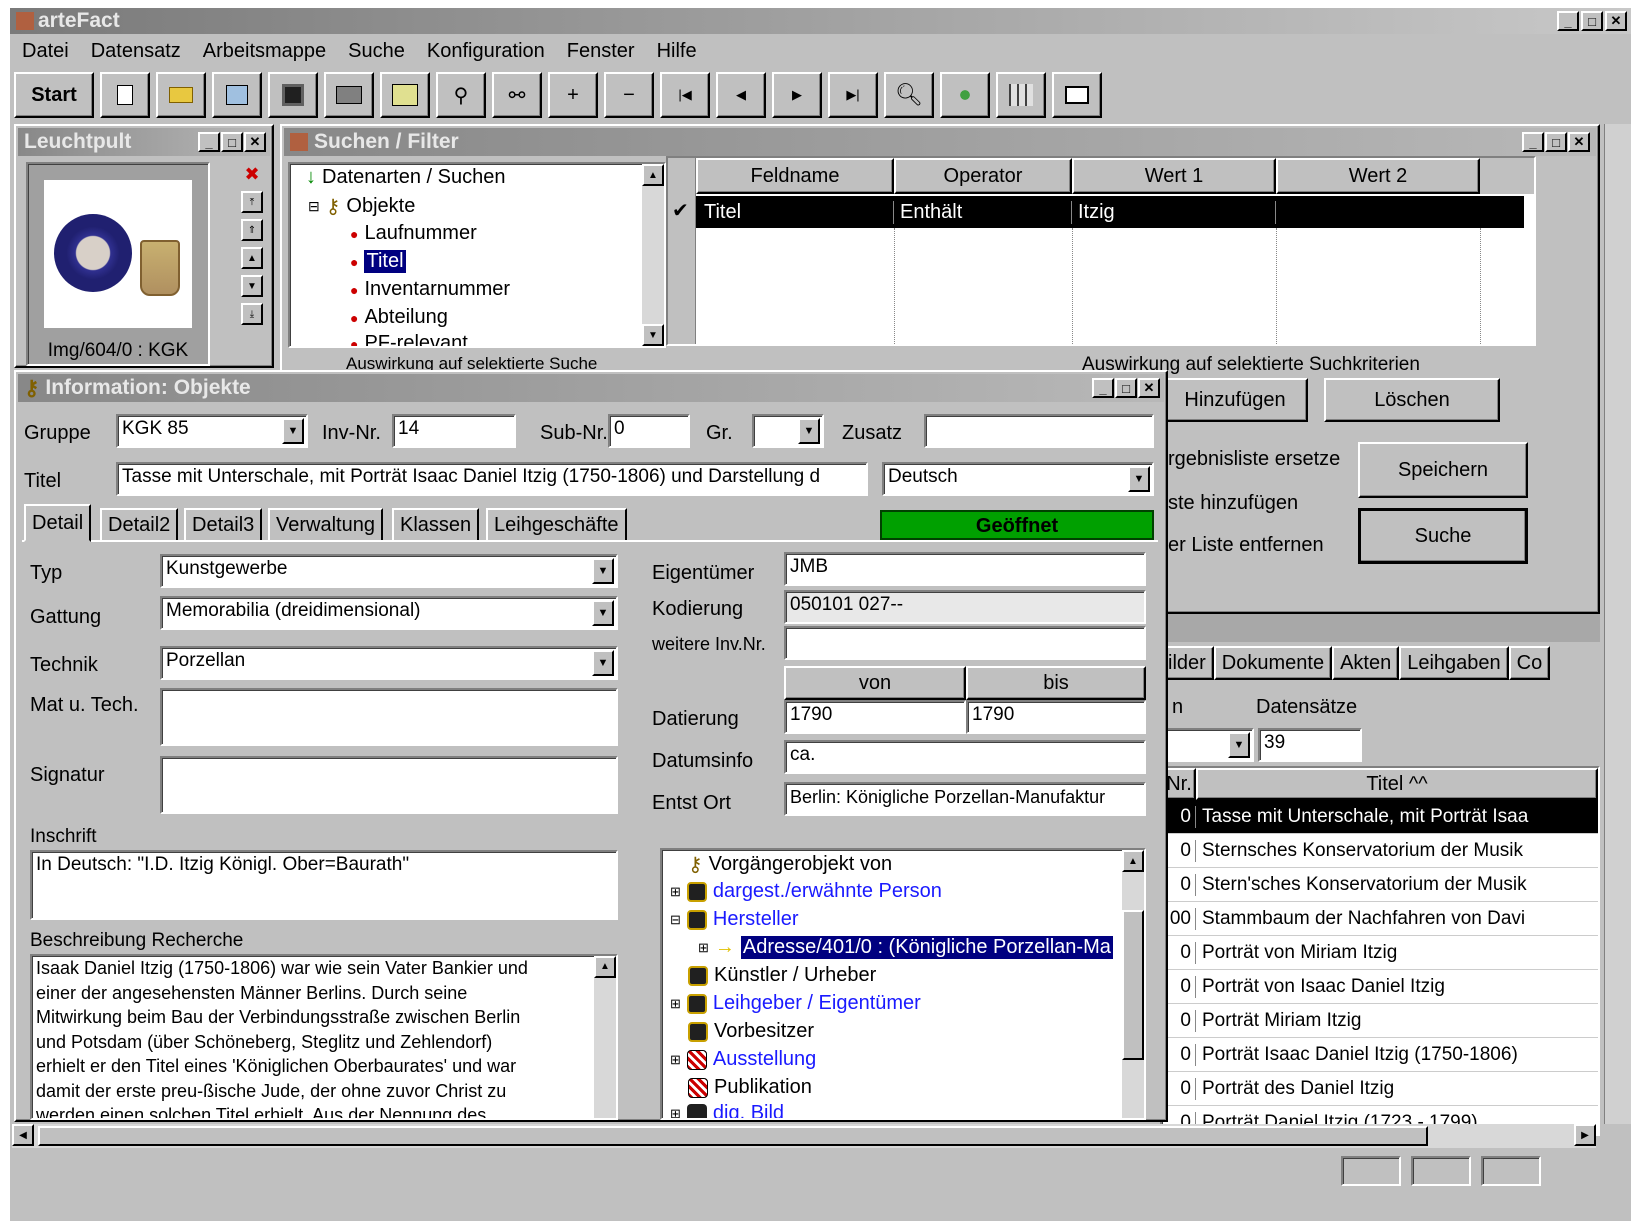  I want to click on datierung-bis-input: 1790, so click(1056, 717).